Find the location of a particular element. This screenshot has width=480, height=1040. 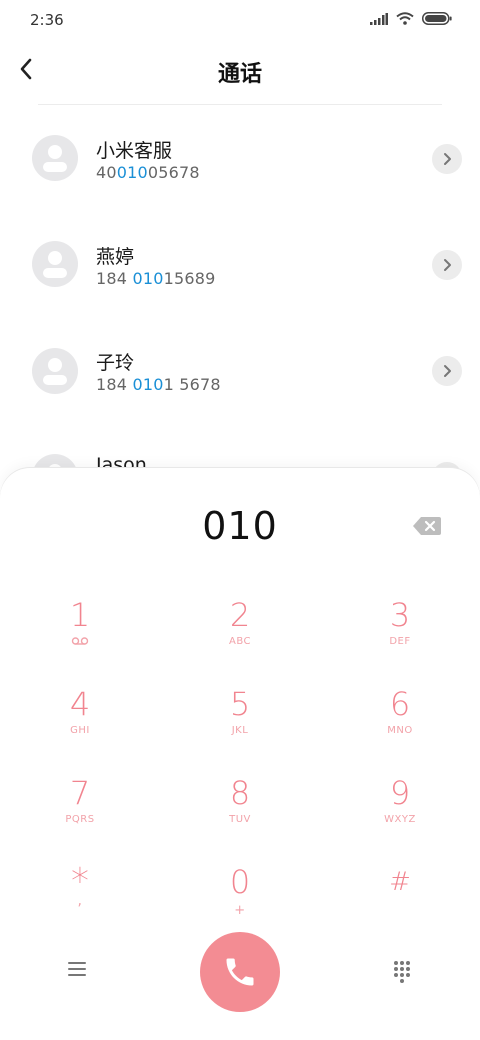

key-digit: 4 is located at coordinates (80, 704).